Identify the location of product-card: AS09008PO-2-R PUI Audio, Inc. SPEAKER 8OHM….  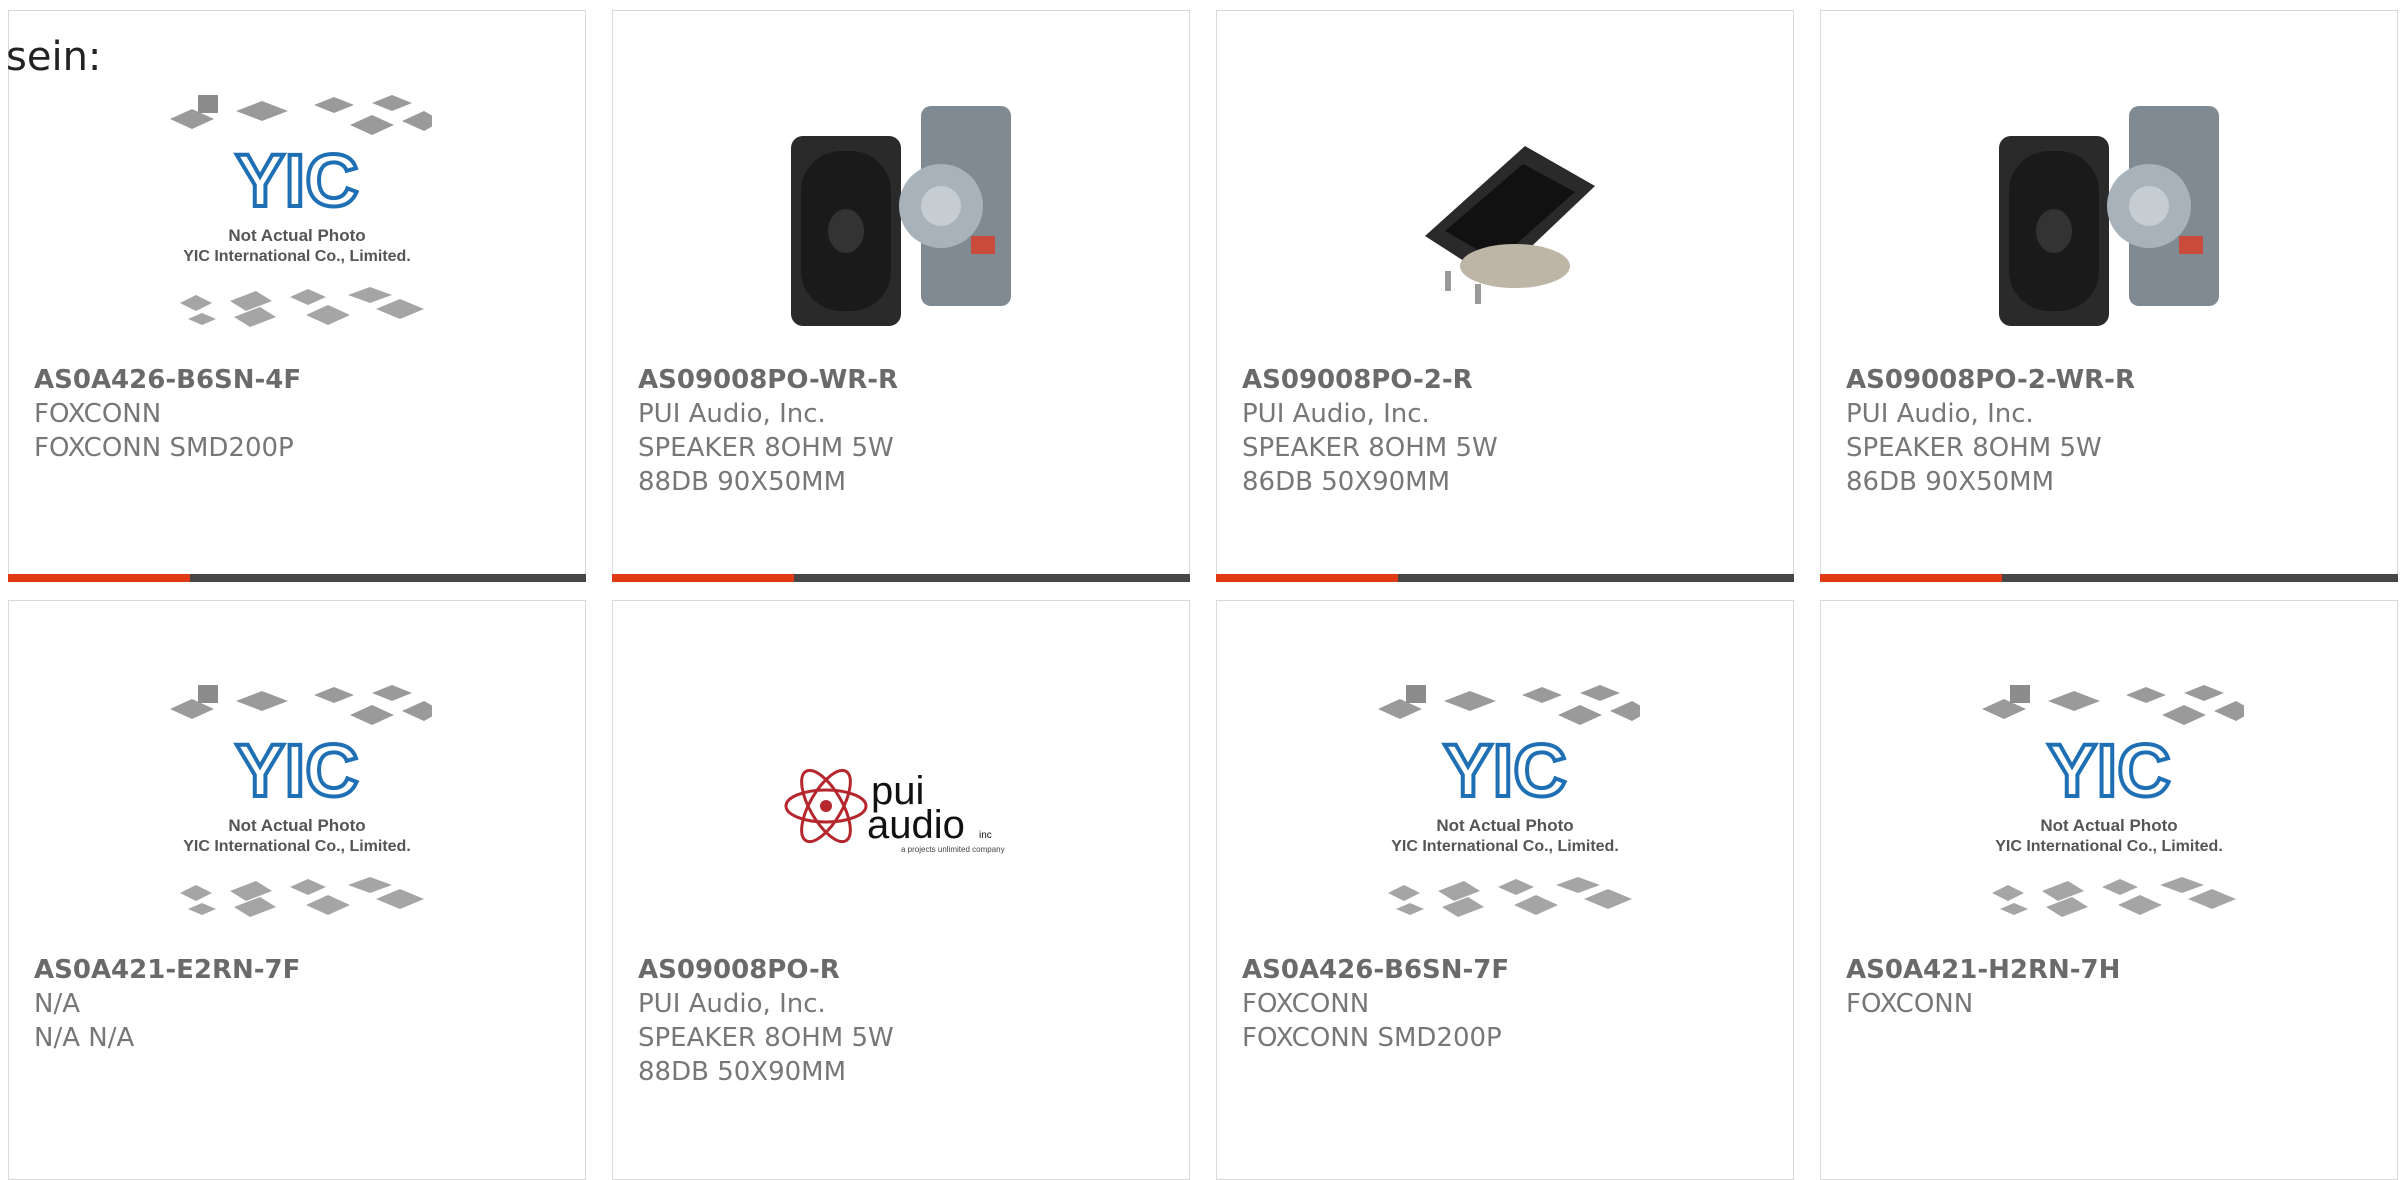
(1505, 296).